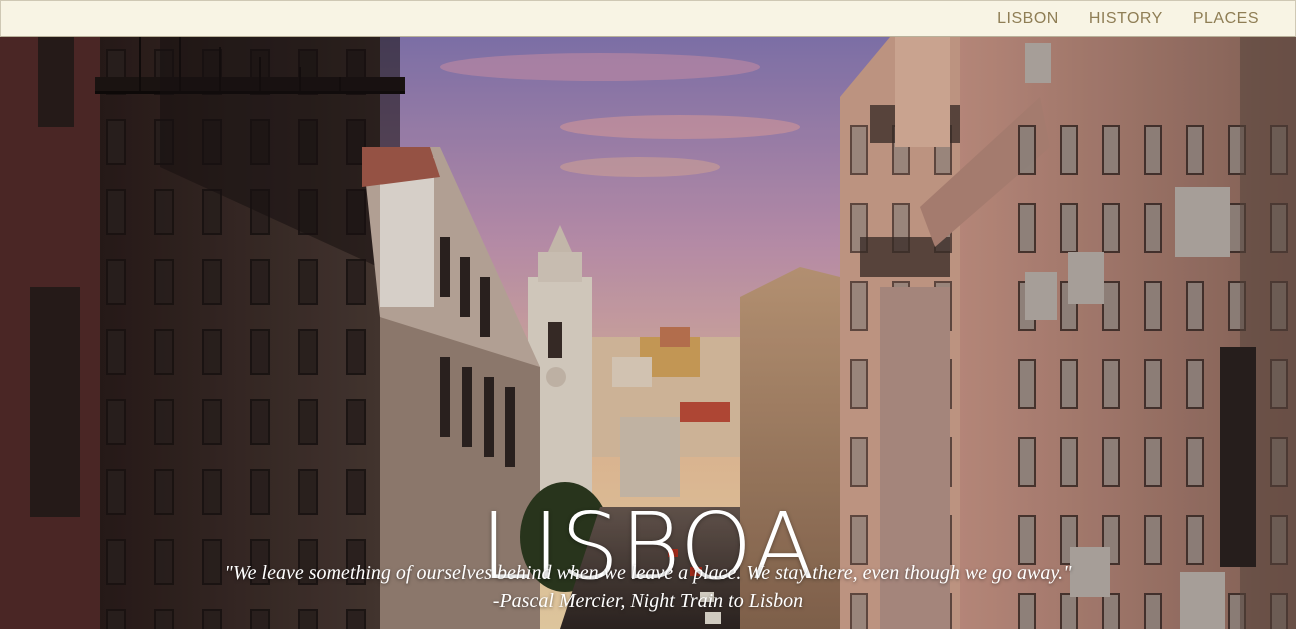 The height and width of the screenshot is (629, 1296). What do you see at coordinates (648, 18) in the screenshot?
I see `navbar: LISBON HISTORY PLACES` at bounding box center [648, 18].